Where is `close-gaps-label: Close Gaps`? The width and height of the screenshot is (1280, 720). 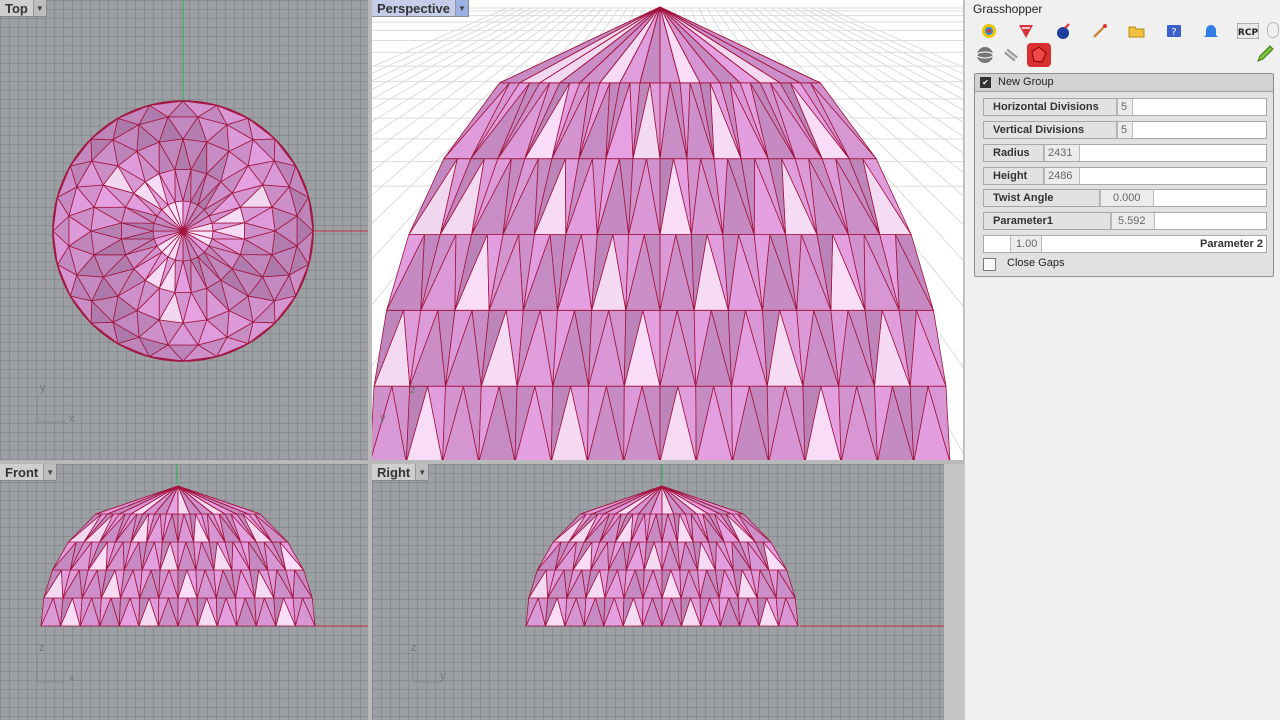 close-gaps-label: Close Gaps is located at coordinates (1036, 263).